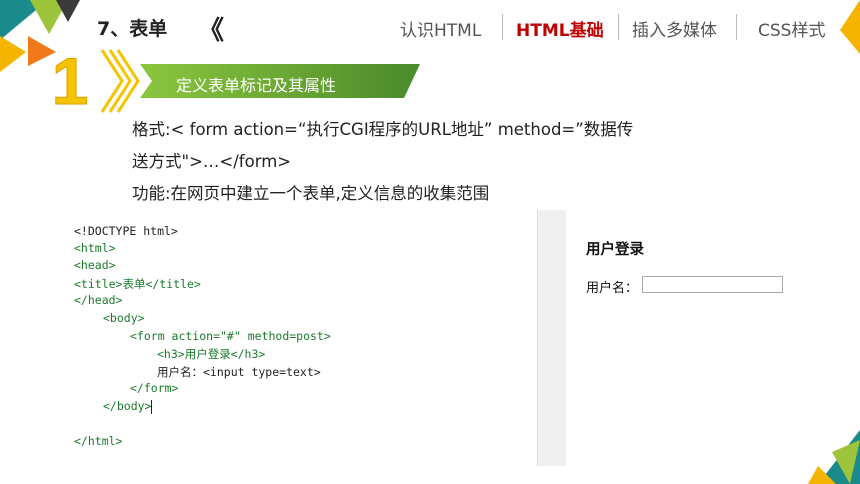 The height and width of the screenshot is (484, 860). Describe the element at coordinates (612, 288) in the screenshot. I see `username-label: 用户名：` at that location.